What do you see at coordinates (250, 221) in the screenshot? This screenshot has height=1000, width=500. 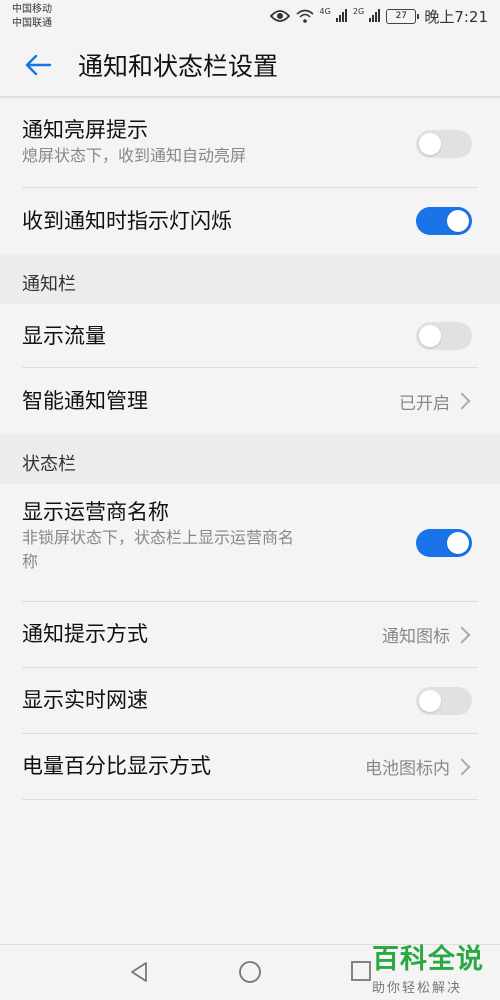 I see `setting-led-blink: 收到通知时指示灯闪烁` at bounding box center [250, 221].